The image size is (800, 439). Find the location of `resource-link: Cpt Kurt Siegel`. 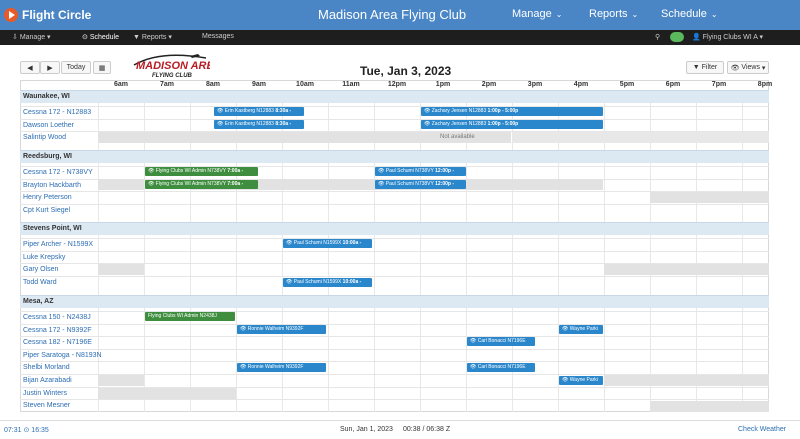

resource-link: Cpt Kurt Siegel is located at coordinates (46, 210).